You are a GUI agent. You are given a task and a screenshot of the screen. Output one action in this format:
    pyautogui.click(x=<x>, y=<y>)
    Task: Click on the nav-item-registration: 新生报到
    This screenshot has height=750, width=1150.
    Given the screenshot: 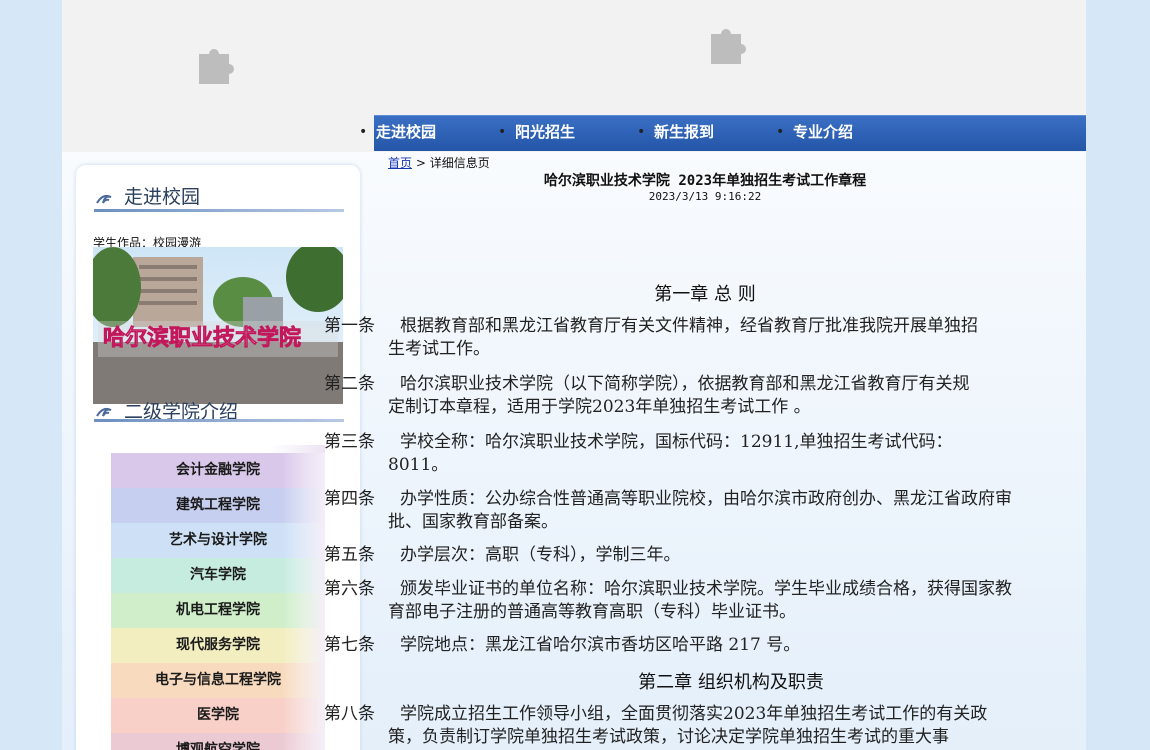 What is the action you would take?
    pyautogui.click(x=684, y=133)
    